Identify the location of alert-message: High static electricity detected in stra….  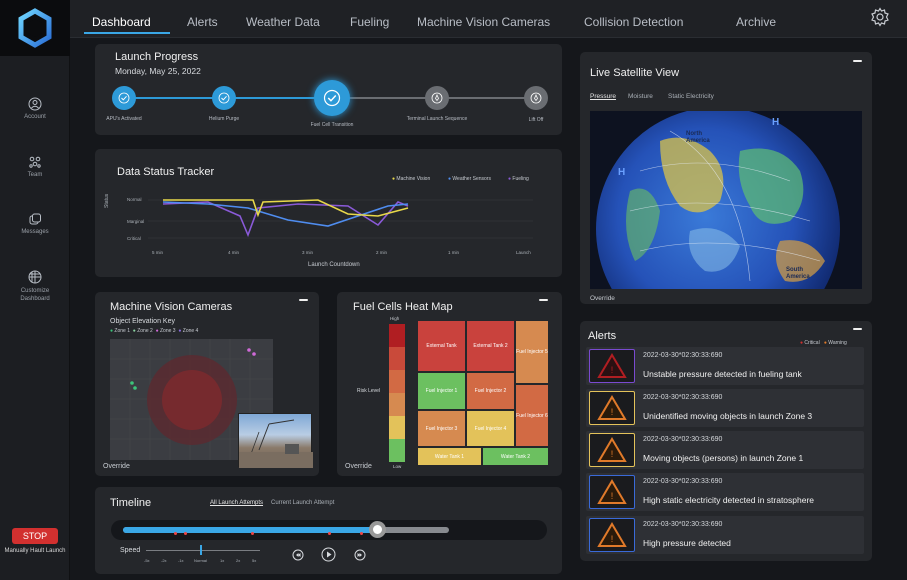
(729, 500).